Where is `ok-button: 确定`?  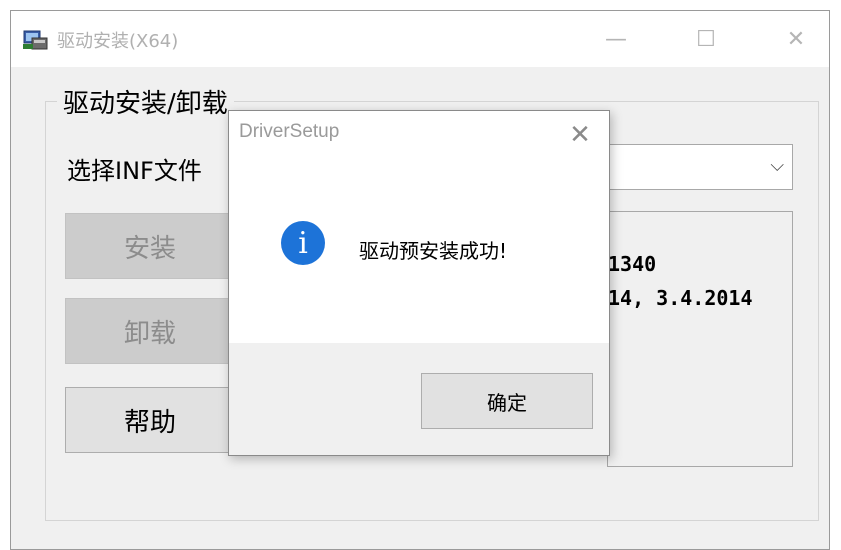
ok-button: 确定 is located at coordinates (507, 401).